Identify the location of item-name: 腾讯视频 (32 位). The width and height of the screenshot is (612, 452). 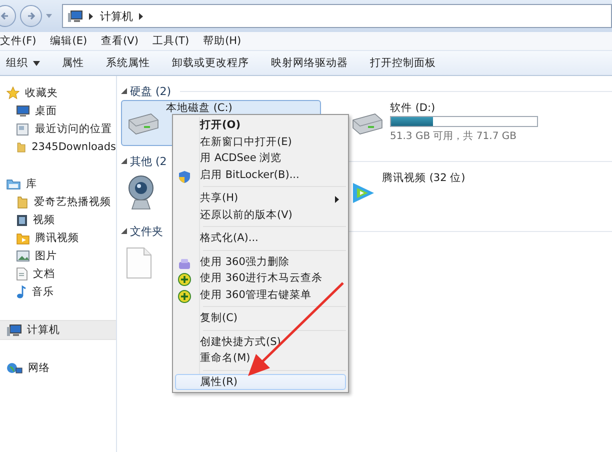
(424, 178).